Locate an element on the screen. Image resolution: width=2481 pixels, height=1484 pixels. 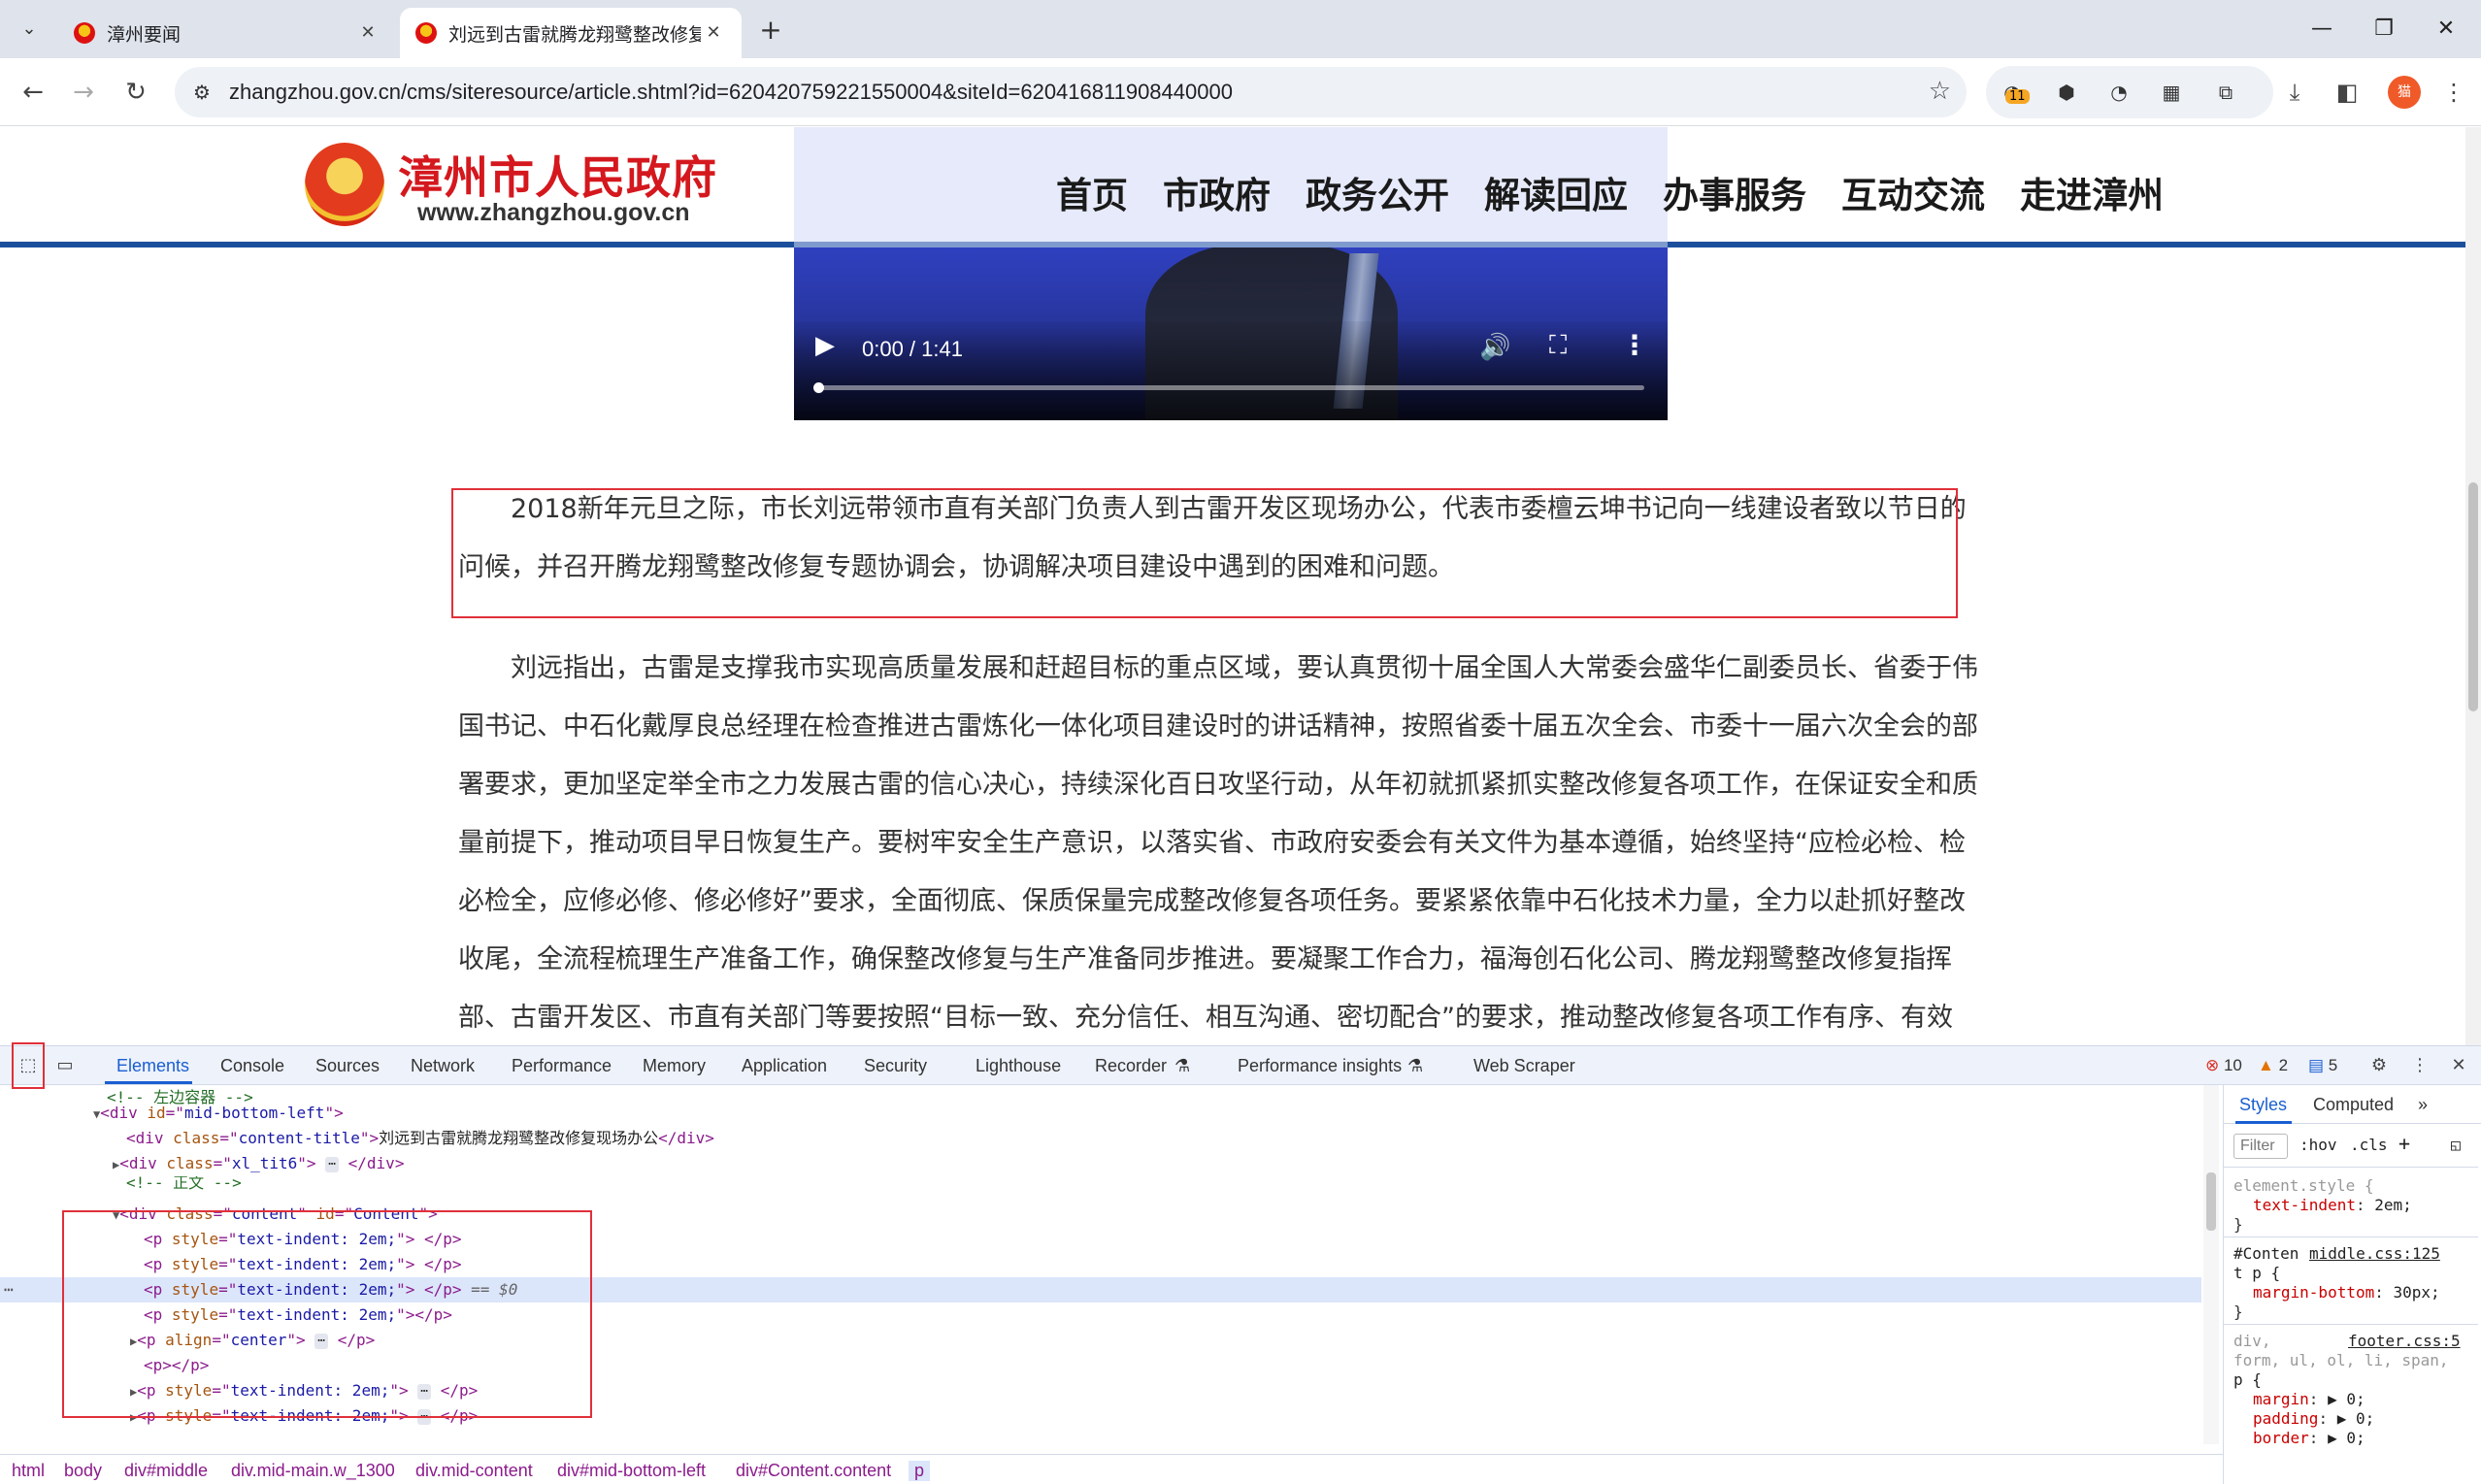
element-style-declaration: text-indent: 2em; is located at coordinates (2332, 1205).